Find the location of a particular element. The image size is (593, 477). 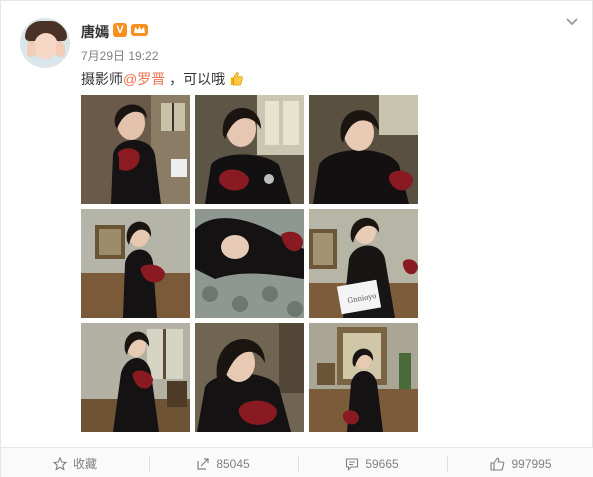

post-text: 摄影师@罗晋 ，可以哦 is located at coordinates (162, 79).